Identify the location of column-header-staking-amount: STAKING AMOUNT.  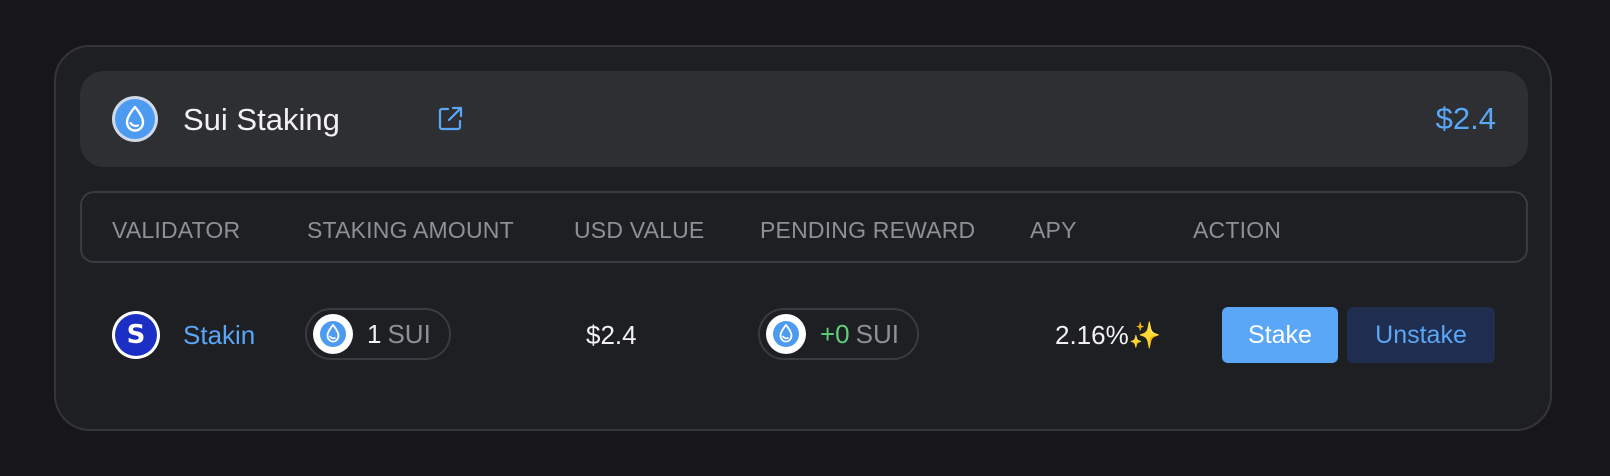
(410, 230).